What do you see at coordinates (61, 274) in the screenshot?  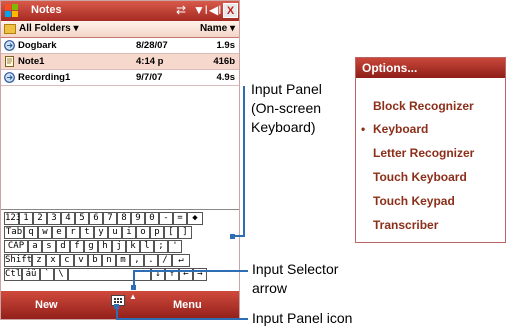 I see `keyboard-key: \` at bounding box center [61, 274].